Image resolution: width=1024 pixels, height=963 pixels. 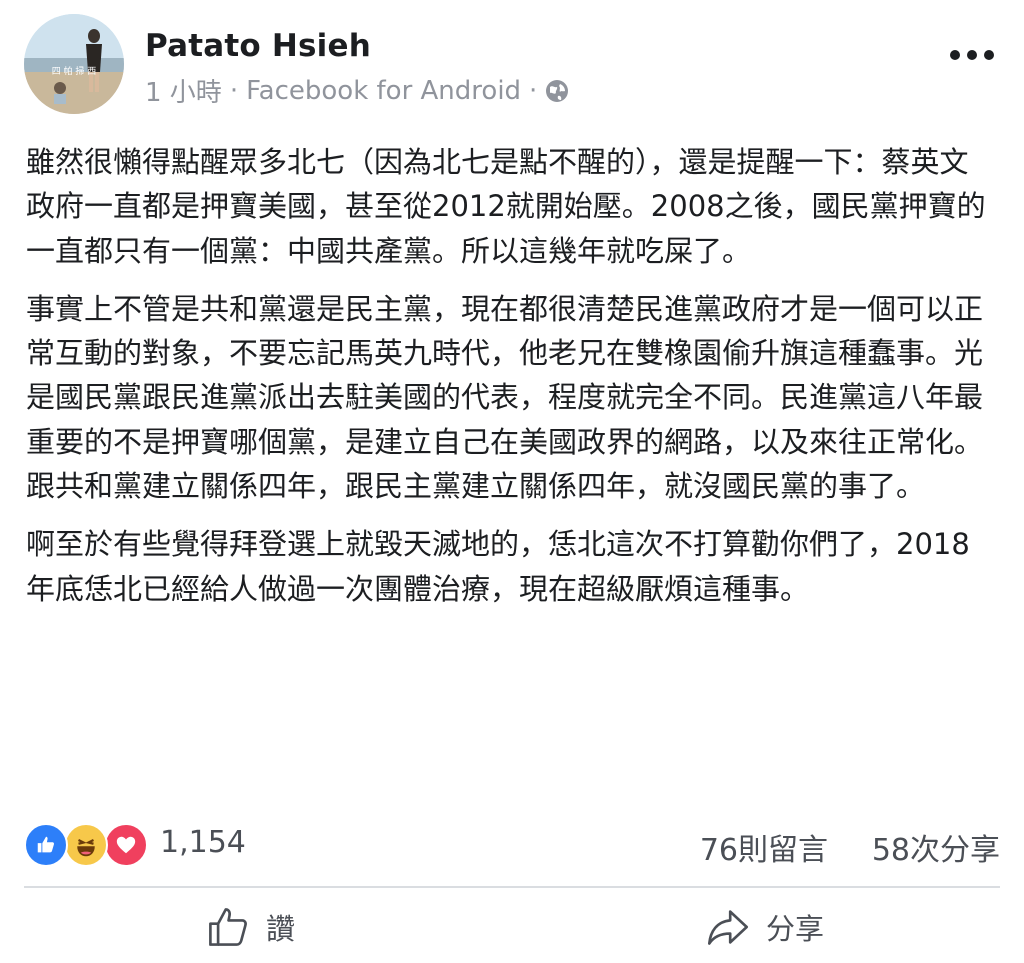 What do you see at coordinates (512, 845) in the screenshot?
I see `post-stats: 1,154 76則留言 58次分享` at bounding box center [512, 845].